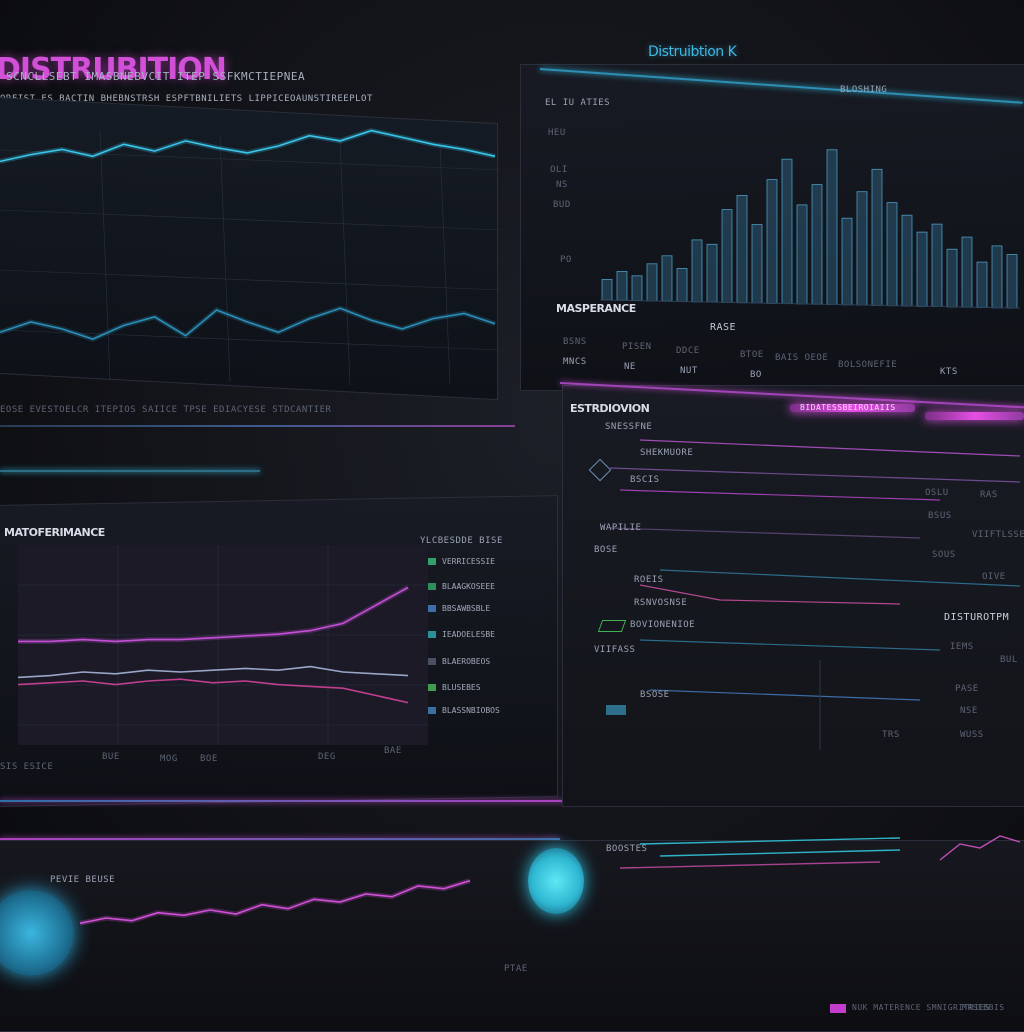 The image size is (1024, 1032). What do you see at coordinates (692, 52) in the screenshot?
I see `distribution-k-title: Distruibtion K` at bounding box center [692, 52].